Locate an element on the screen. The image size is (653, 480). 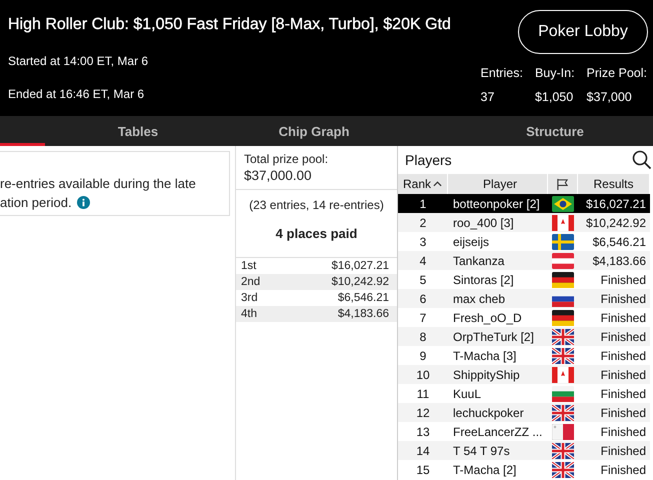
rank-cell-text: 13 is located at coordinates (423, 432).